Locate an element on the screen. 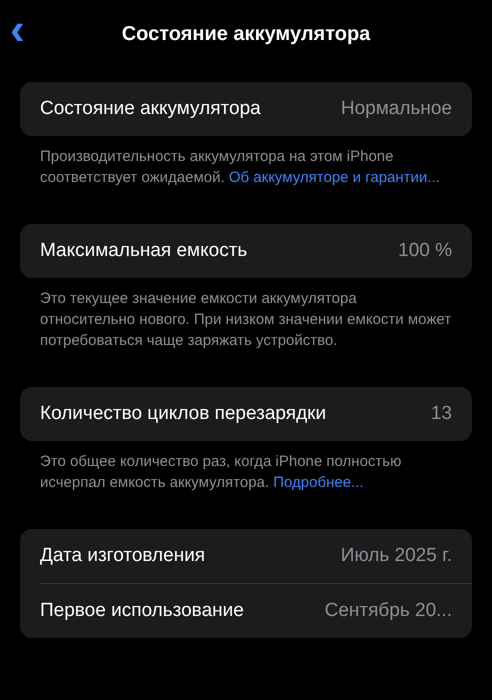 This screenshot has height=700, width=492. row-value: 100 % is located at coordinates (425, 251).